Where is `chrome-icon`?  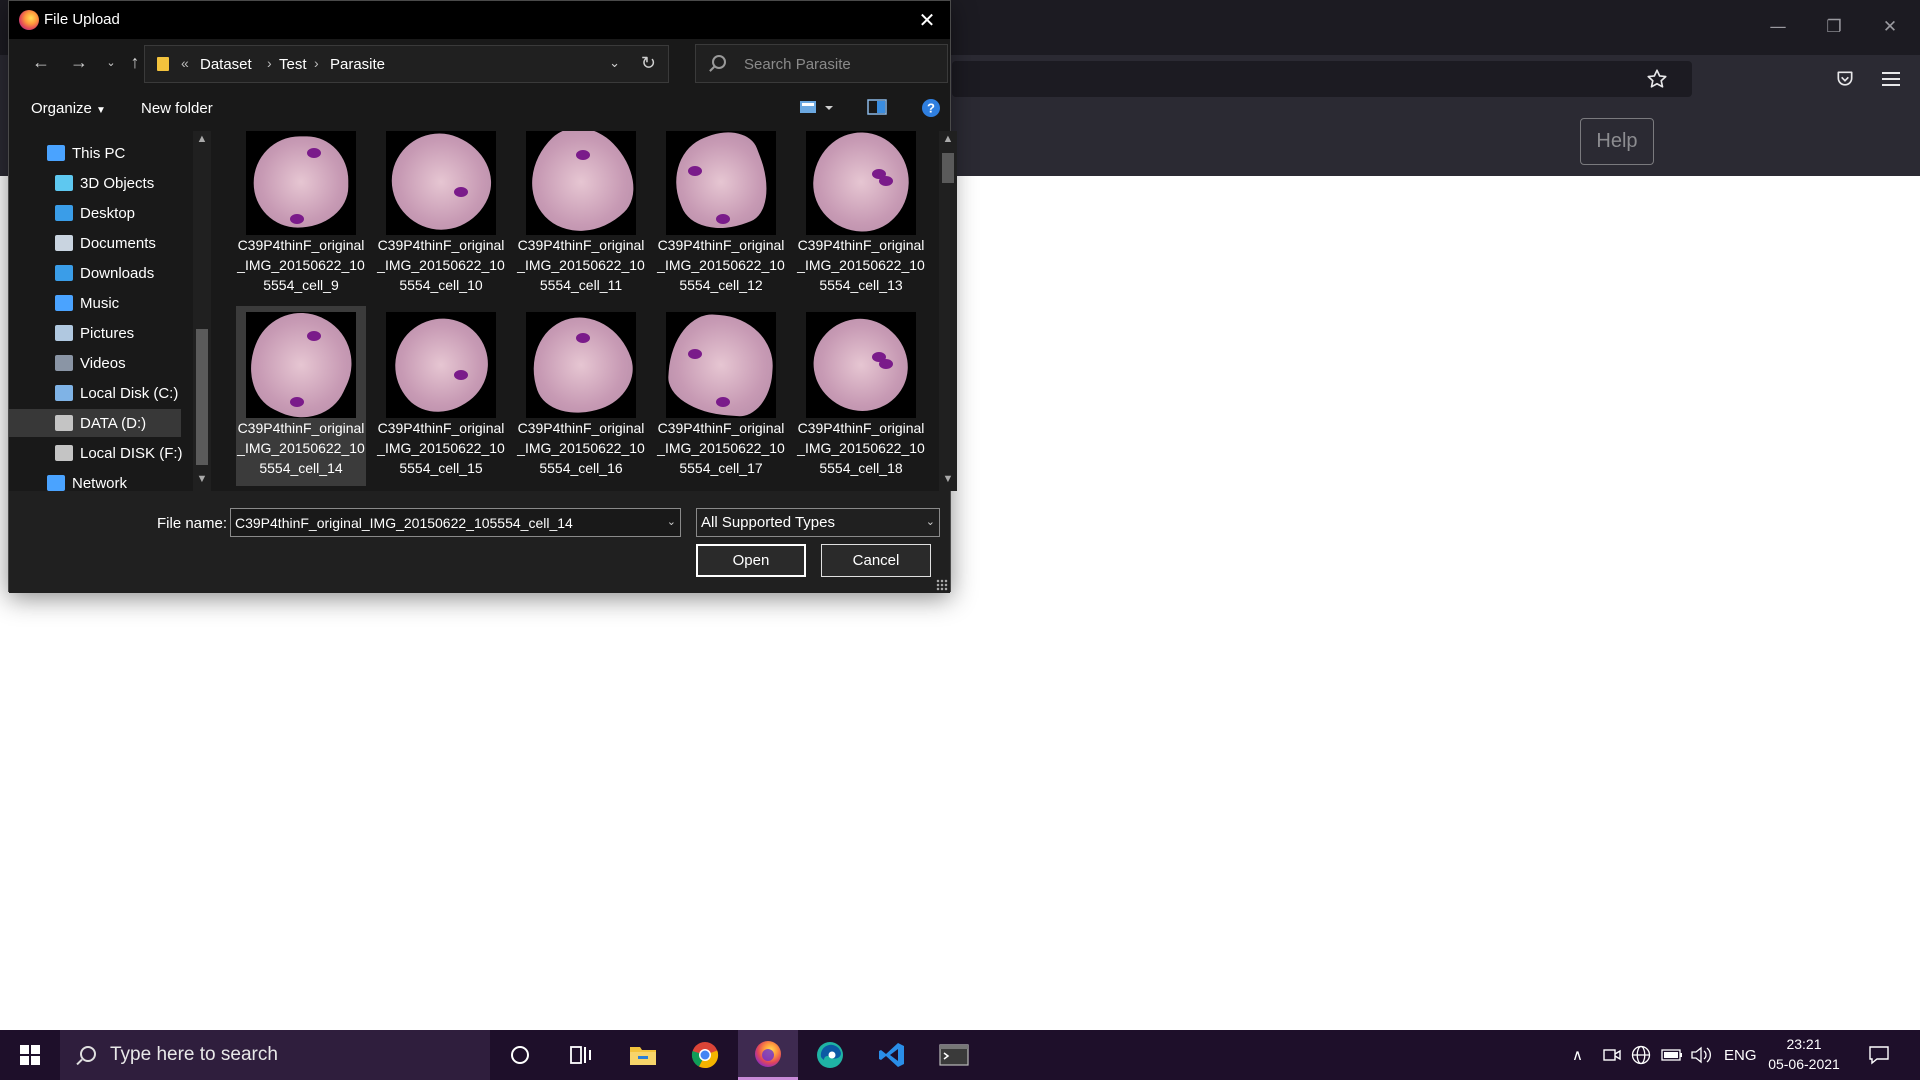 chrome-icon is located at coordinates (705, 1055).